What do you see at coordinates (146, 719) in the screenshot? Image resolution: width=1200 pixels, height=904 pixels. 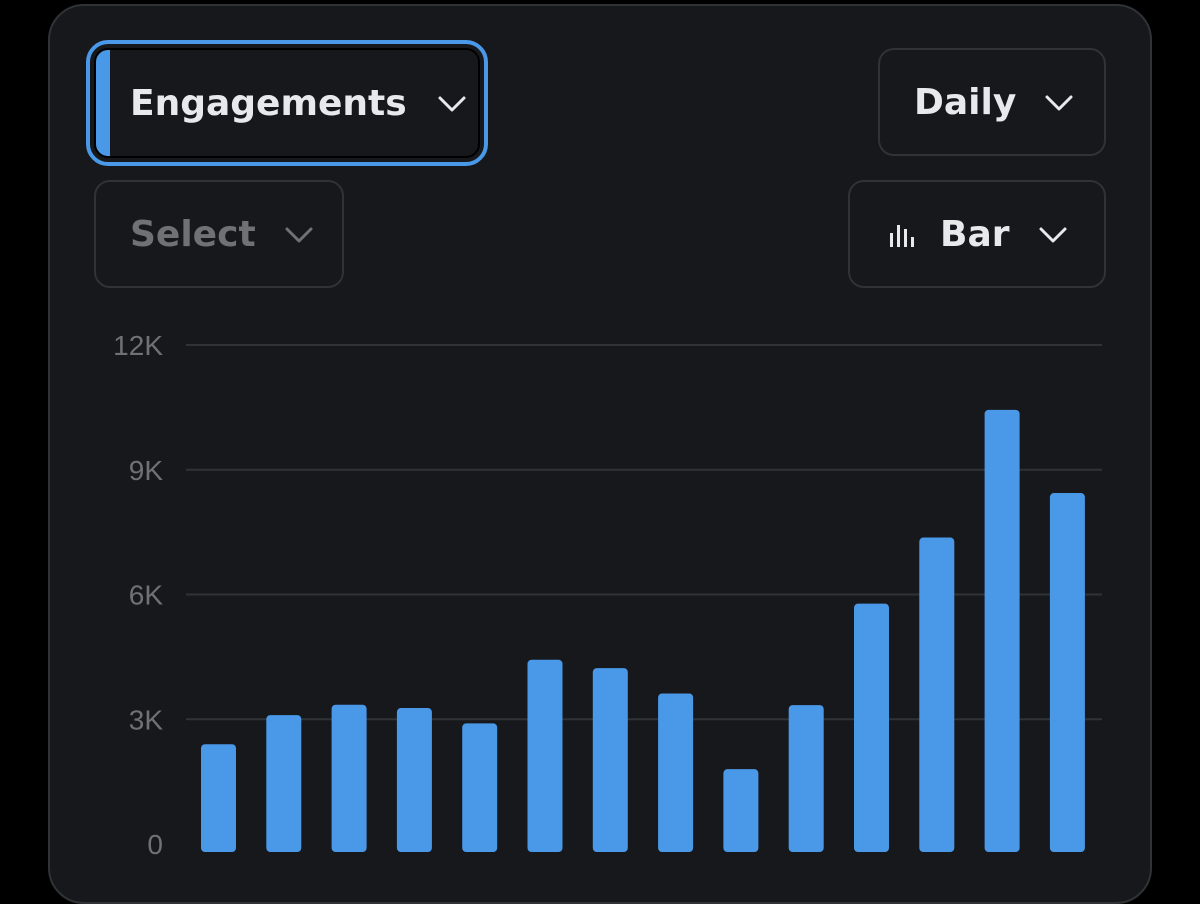 I see `y-tick-label: 3K` at bounding box center [146, 719].